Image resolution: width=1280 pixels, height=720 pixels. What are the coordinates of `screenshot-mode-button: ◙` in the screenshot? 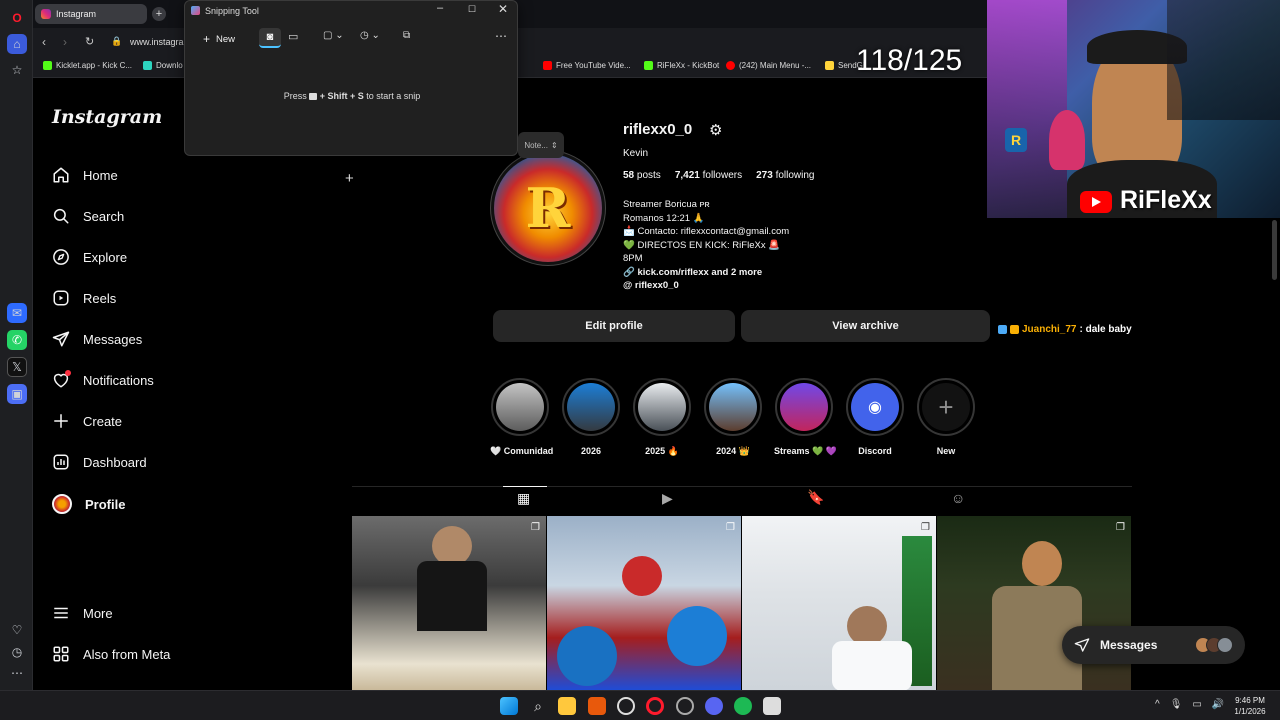 It's located at (270, 38).